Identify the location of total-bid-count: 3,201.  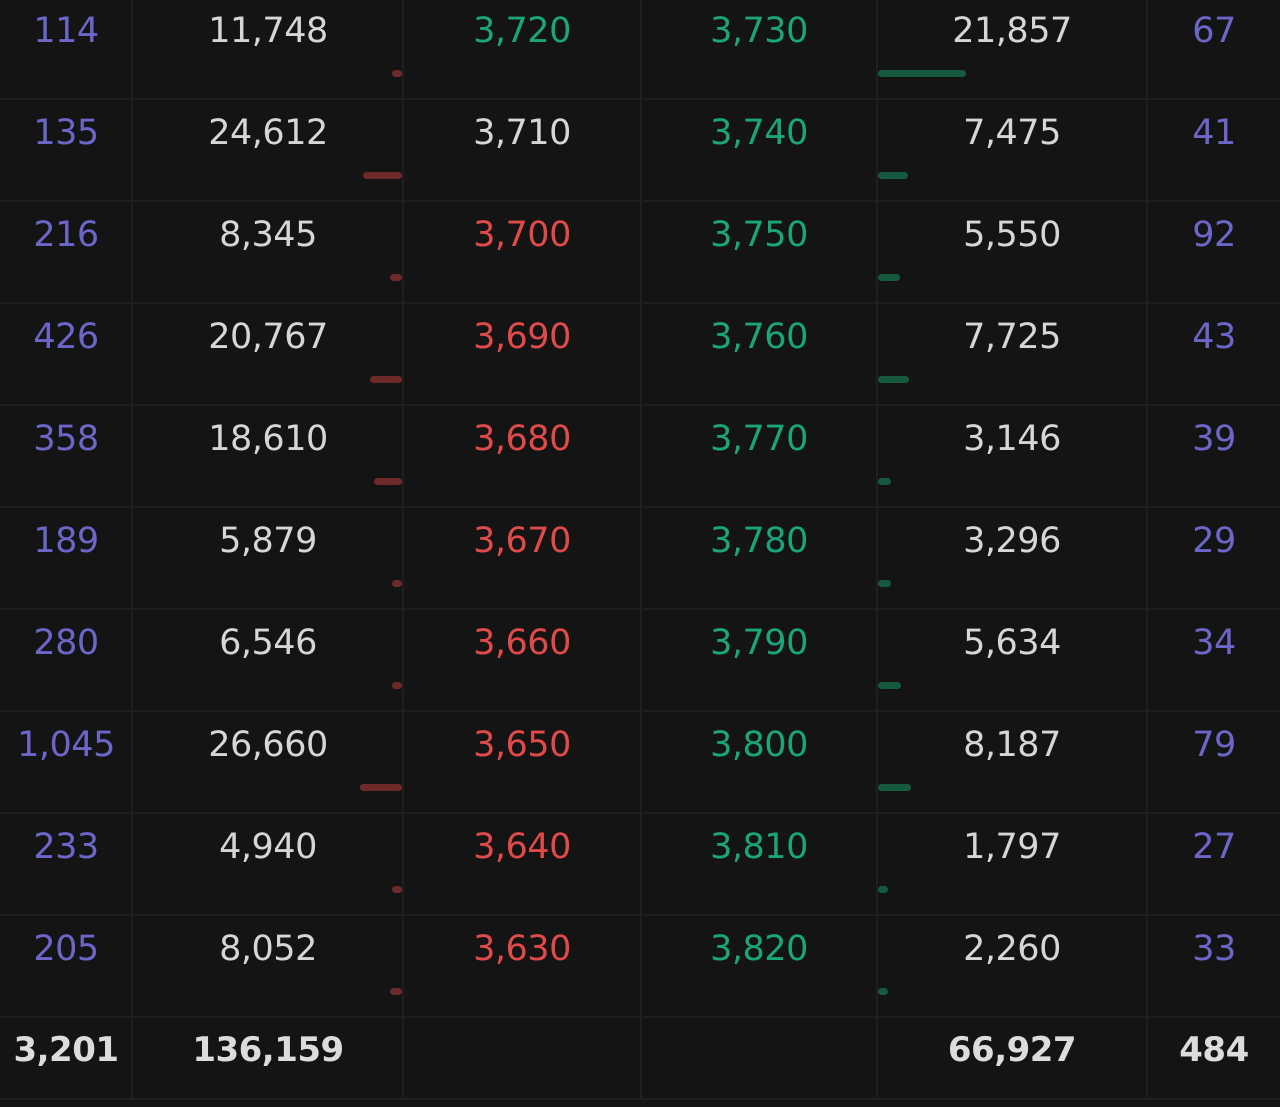
(66, 1050).